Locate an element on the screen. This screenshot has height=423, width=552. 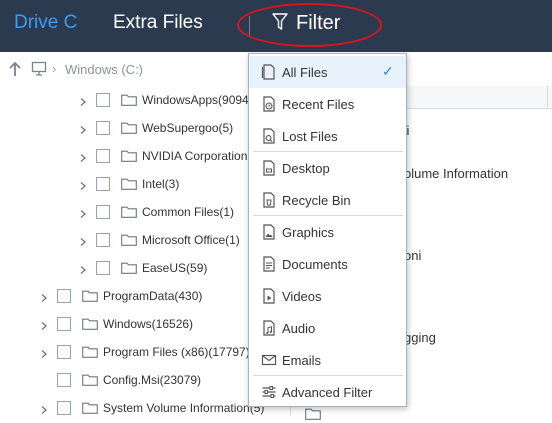
emails-icon is located at coordinates (269, 360).